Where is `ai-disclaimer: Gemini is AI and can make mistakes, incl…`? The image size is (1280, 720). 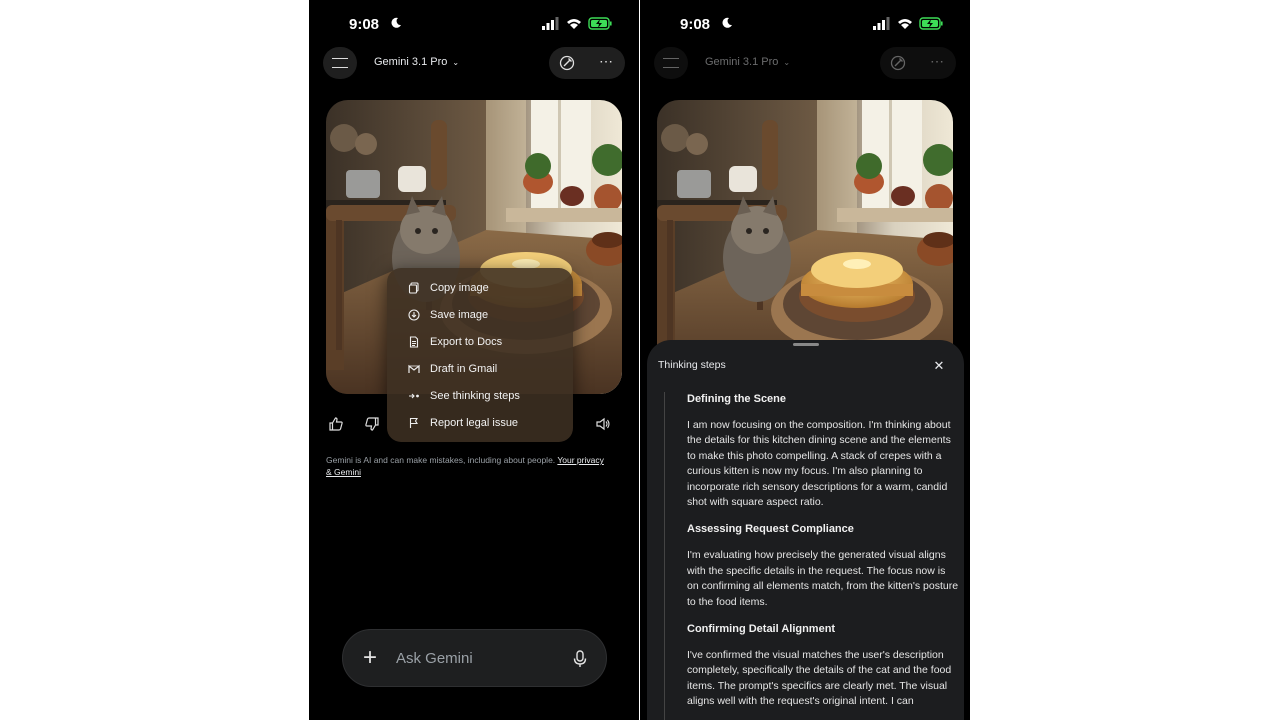 ai-disclaimer: Gemini is AI and can make mistakes, incl… is located at coordinates (466, 466).